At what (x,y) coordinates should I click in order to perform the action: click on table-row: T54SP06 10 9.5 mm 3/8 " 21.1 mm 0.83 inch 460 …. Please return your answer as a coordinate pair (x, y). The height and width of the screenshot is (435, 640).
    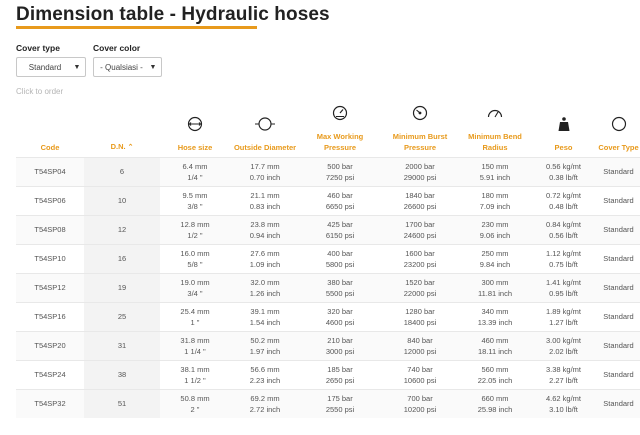
    Looking at the image, I should click on (328, 200).